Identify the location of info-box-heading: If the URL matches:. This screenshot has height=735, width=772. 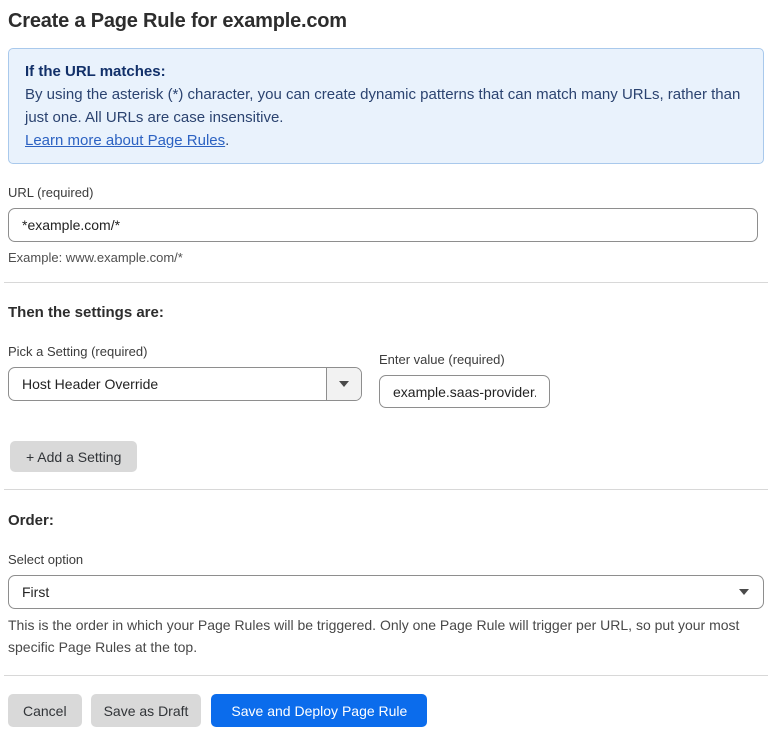
(95, 71).